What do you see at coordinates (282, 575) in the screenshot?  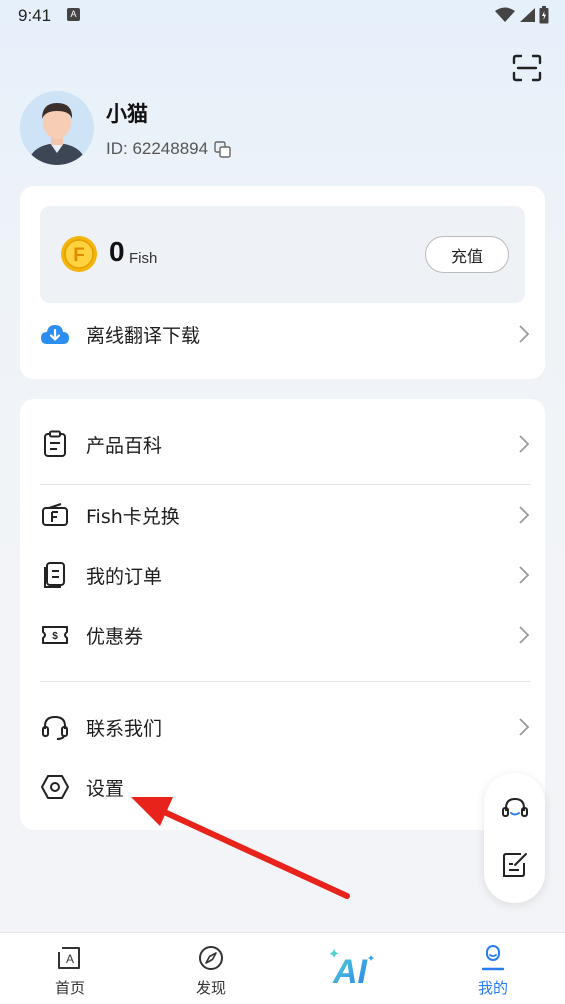 I see `menu-item-my-orders: 我的订单` at bounding box center [282, 575].